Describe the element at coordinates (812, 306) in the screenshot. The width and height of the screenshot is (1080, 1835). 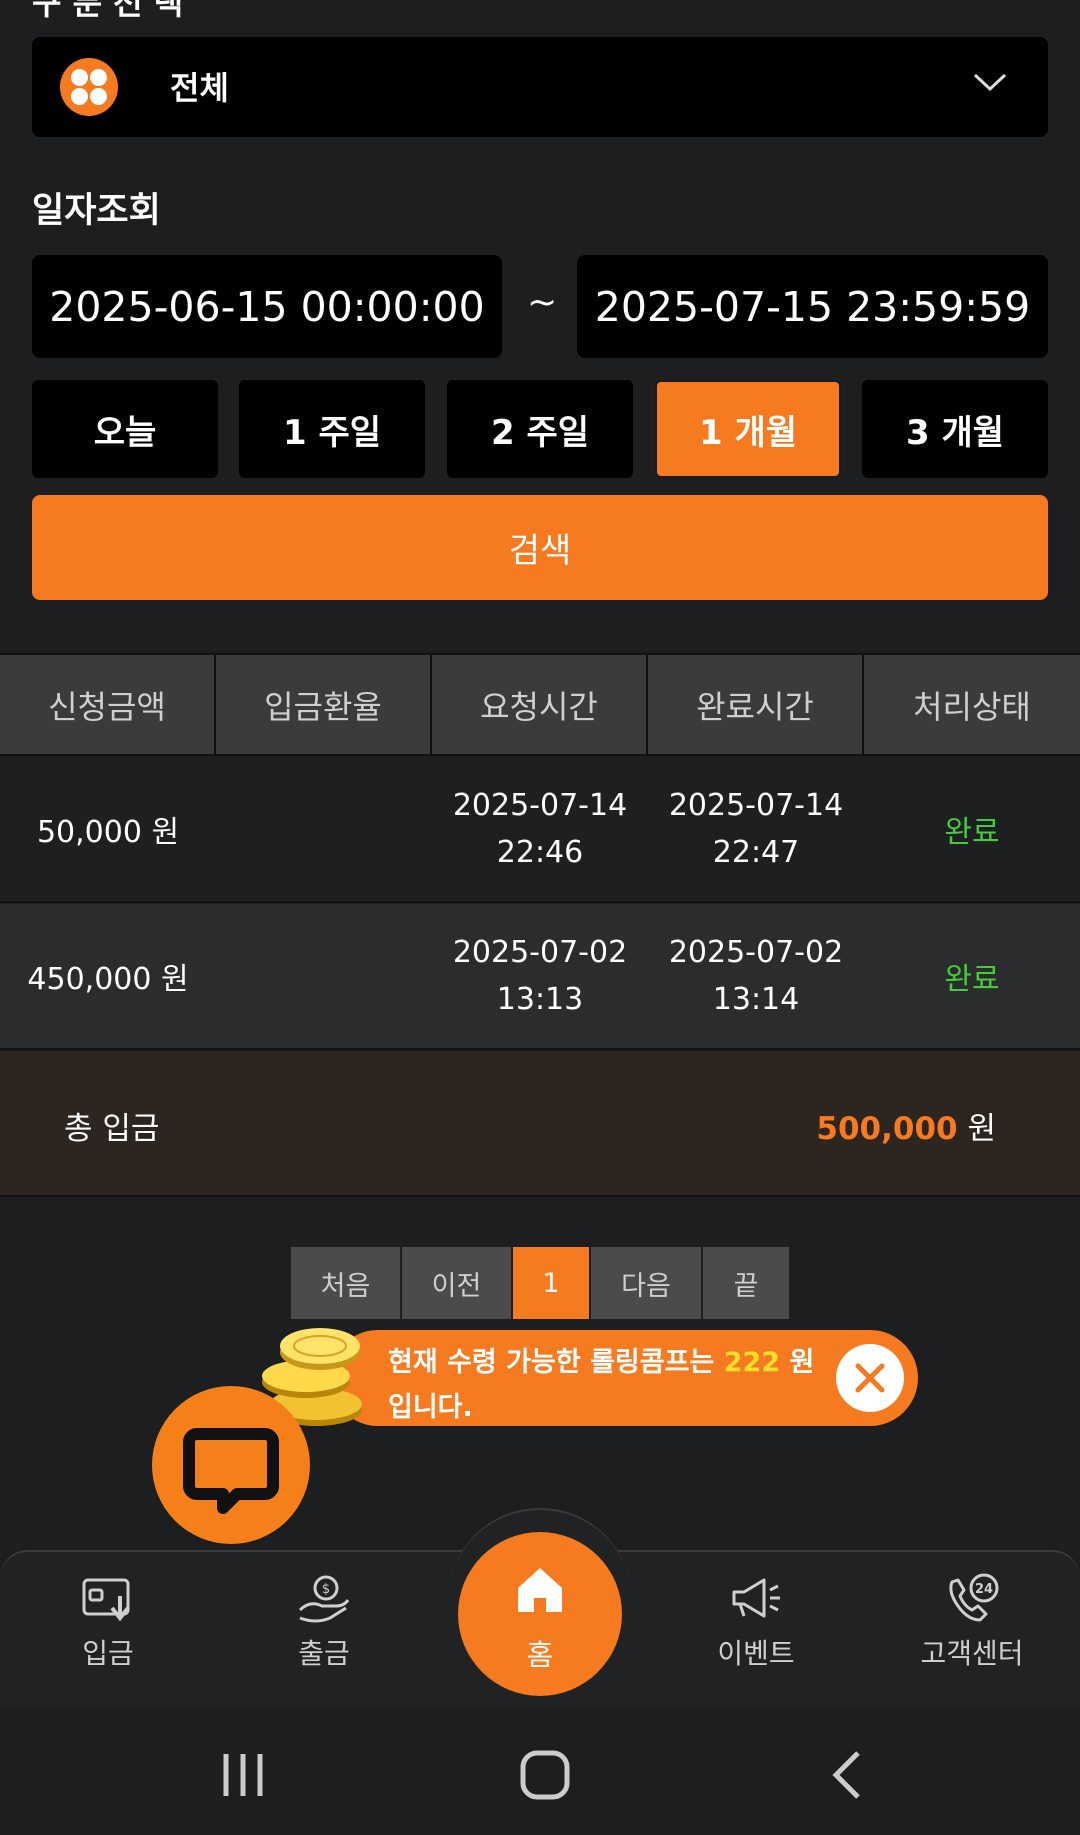
I see `date-to-field: 2025-07-15 23:59:59` at that location.